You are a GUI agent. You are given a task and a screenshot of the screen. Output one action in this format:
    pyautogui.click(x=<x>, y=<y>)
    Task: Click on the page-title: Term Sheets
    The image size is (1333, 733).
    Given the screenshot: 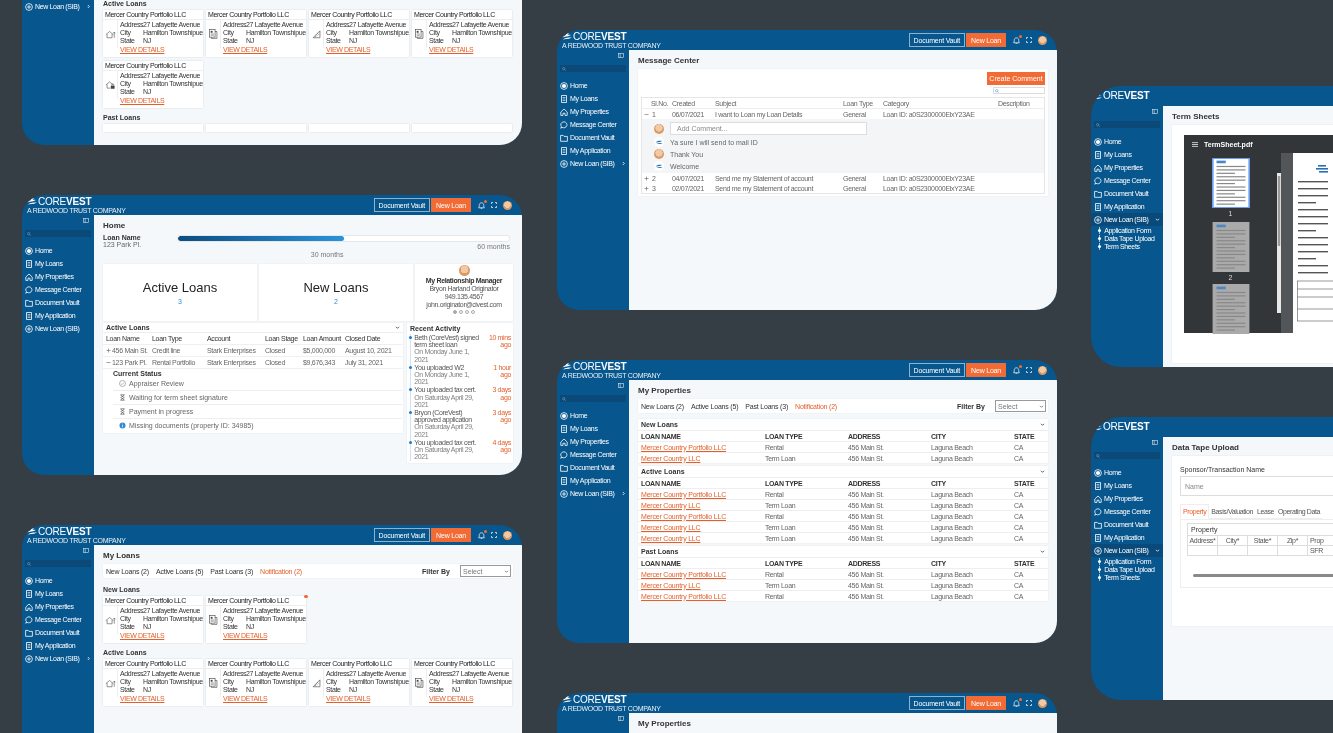 What is the action you would take?
    pyautogui.click(x=1196, y=116)
    